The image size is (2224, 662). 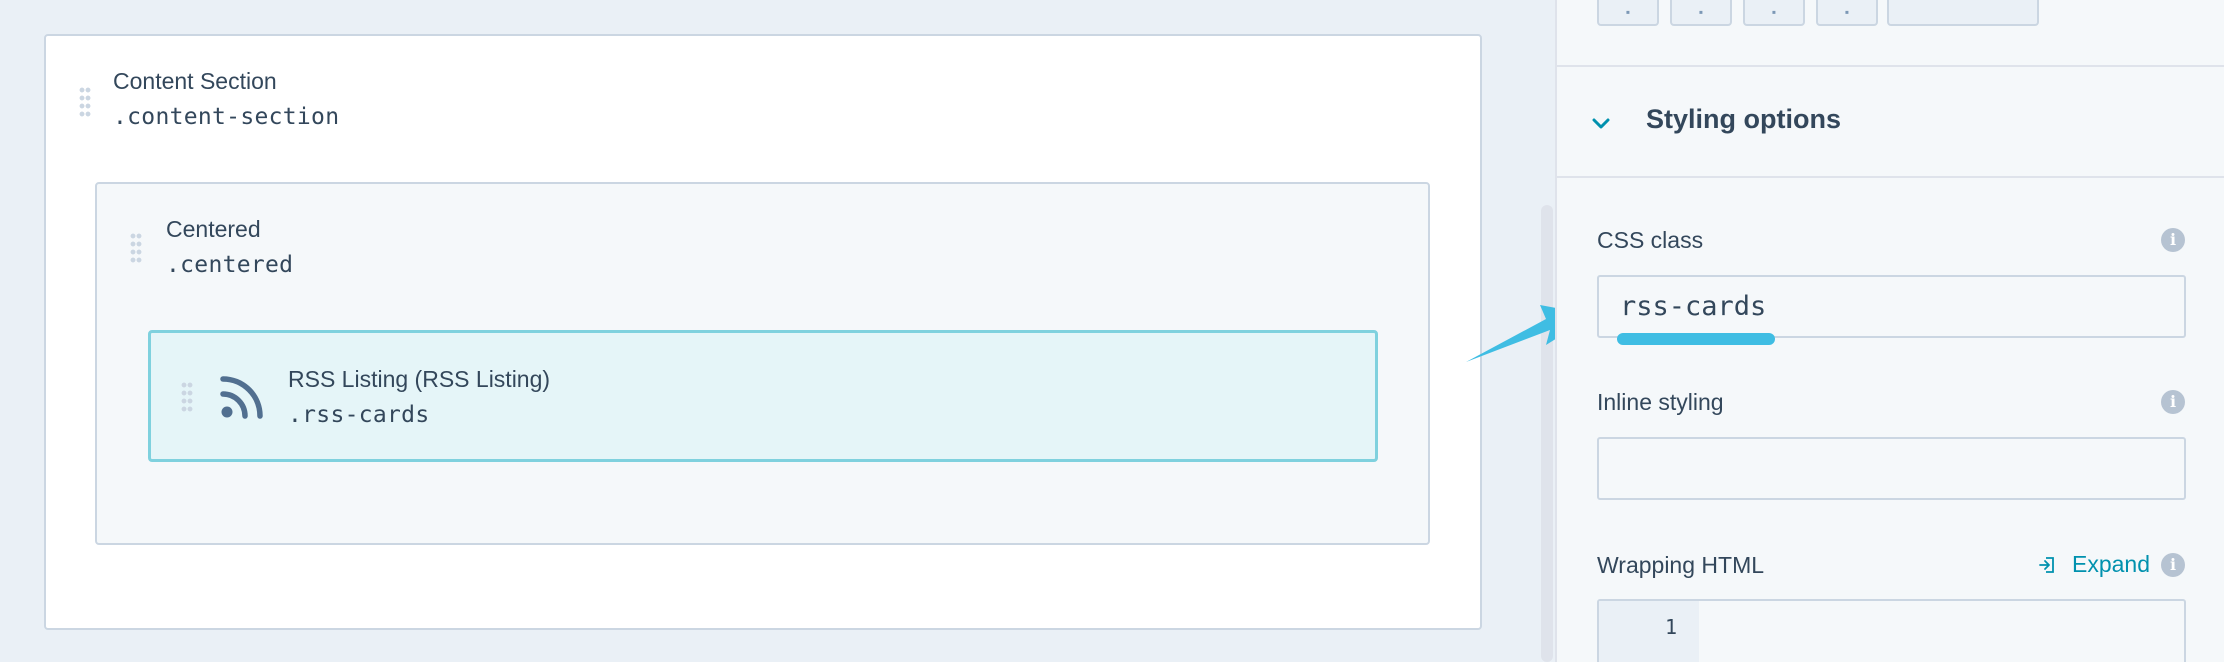 I want to click on annotation-underline, so click(x=1696, y=339).